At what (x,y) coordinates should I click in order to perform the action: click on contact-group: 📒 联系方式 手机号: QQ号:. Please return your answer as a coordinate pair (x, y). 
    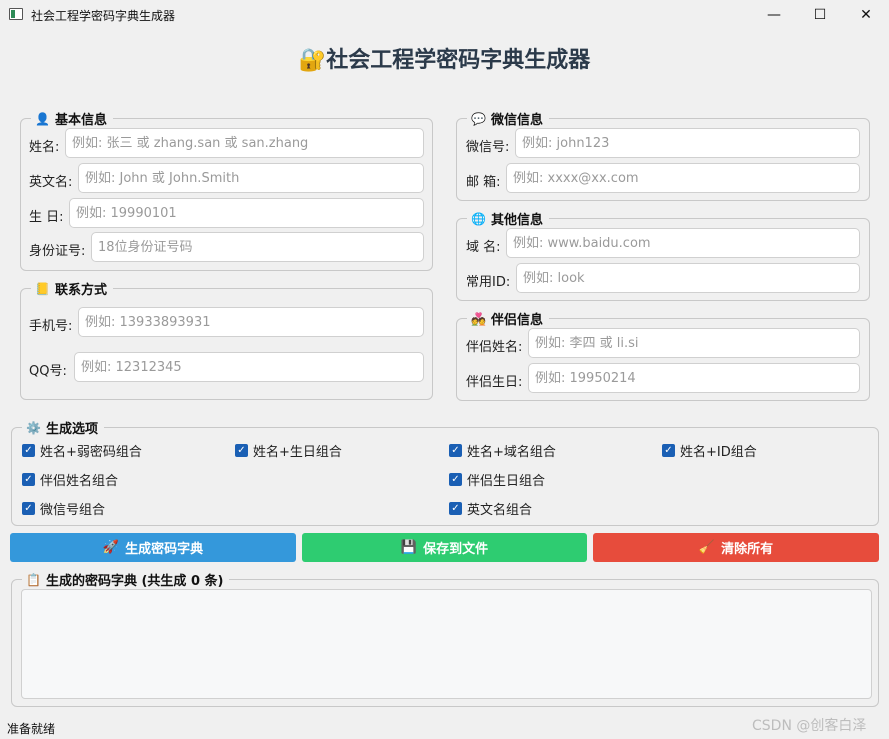
    Looking at the image, I should click on (226, 339).